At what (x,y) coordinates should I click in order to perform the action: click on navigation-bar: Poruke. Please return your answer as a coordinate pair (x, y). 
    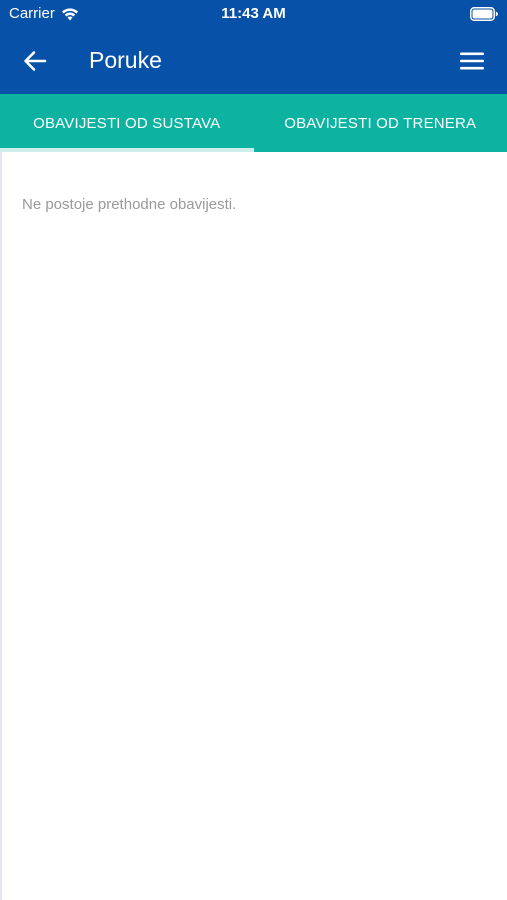
    Looking at the image, I should click on (253, 61).